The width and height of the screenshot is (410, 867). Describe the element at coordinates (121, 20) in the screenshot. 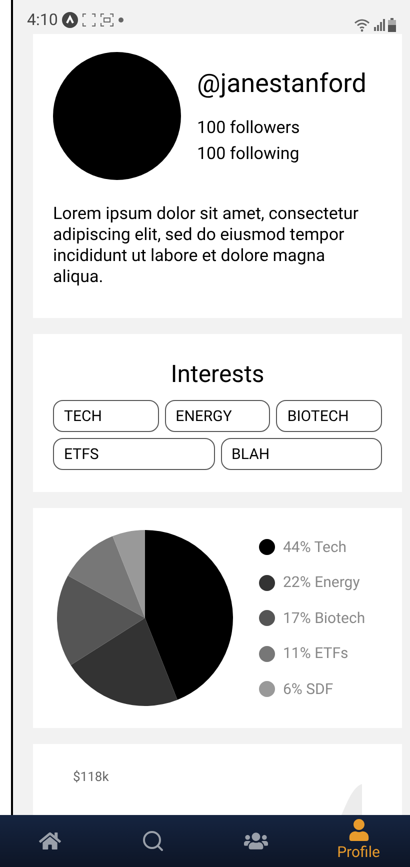

I see `dot-icon` at that location.